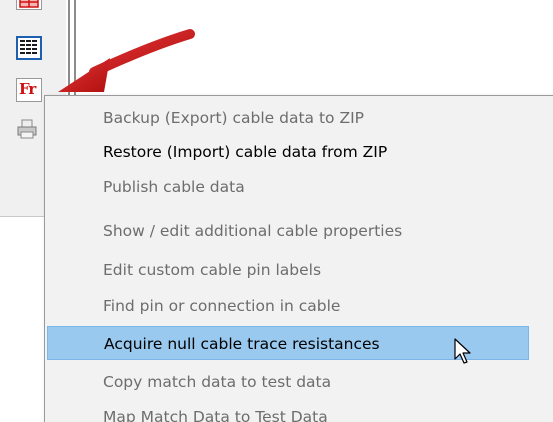 This screenshot has width=553, height=422. I want to click on fr-label: Fr, so click(27, 89).